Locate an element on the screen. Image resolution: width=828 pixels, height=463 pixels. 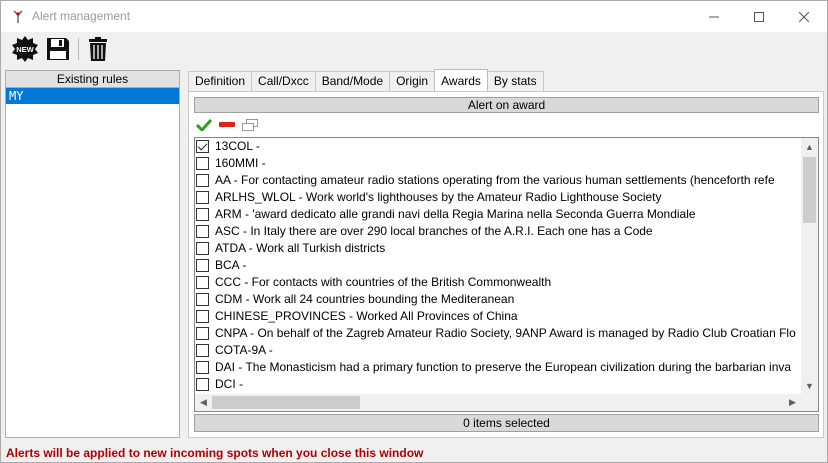
award-item-label: ATDA - Work all Turkish districts is located at coordinates (300, 248).